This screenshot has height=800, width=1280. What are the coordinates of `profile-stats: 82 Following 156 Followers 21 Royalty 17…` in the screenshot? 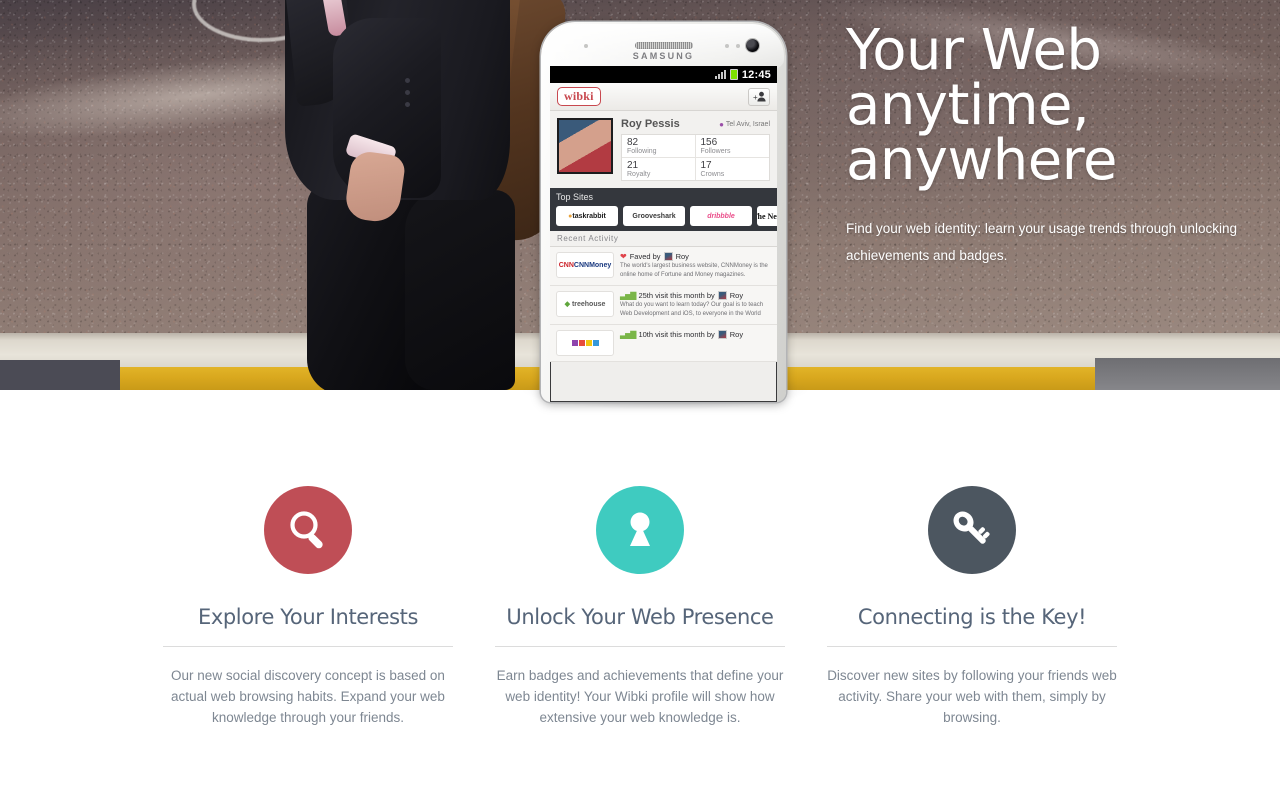 It's located at (695, 157).